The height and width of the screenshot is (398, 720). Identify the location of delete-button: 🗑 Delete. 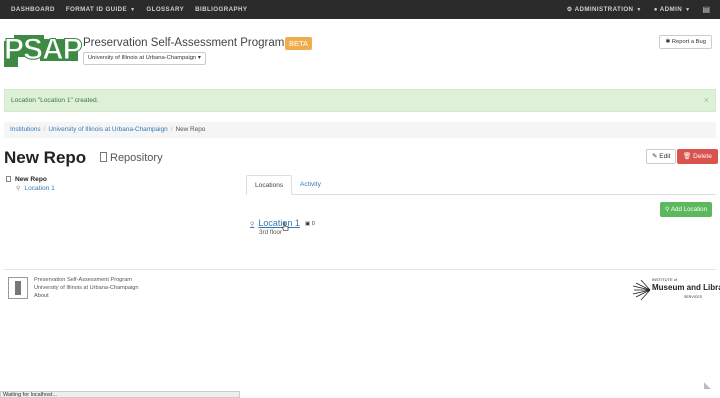
(697, 156).